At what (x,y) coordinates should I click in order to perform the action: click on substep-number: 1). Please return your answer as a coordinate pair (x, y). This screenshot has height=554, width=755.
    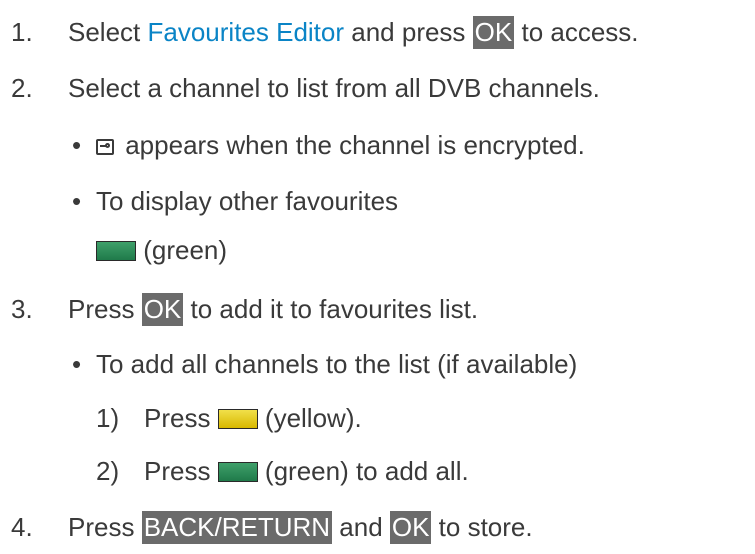
    Looking at the image, I should click on (108, 418).